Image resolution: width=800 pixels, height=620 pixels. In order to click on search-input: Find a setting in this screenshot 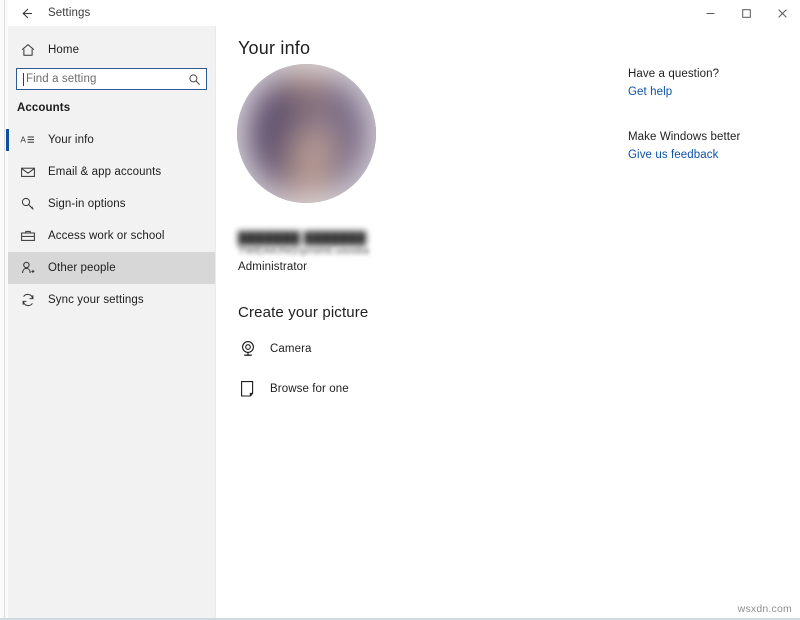, I will do `click(111, 79)`.